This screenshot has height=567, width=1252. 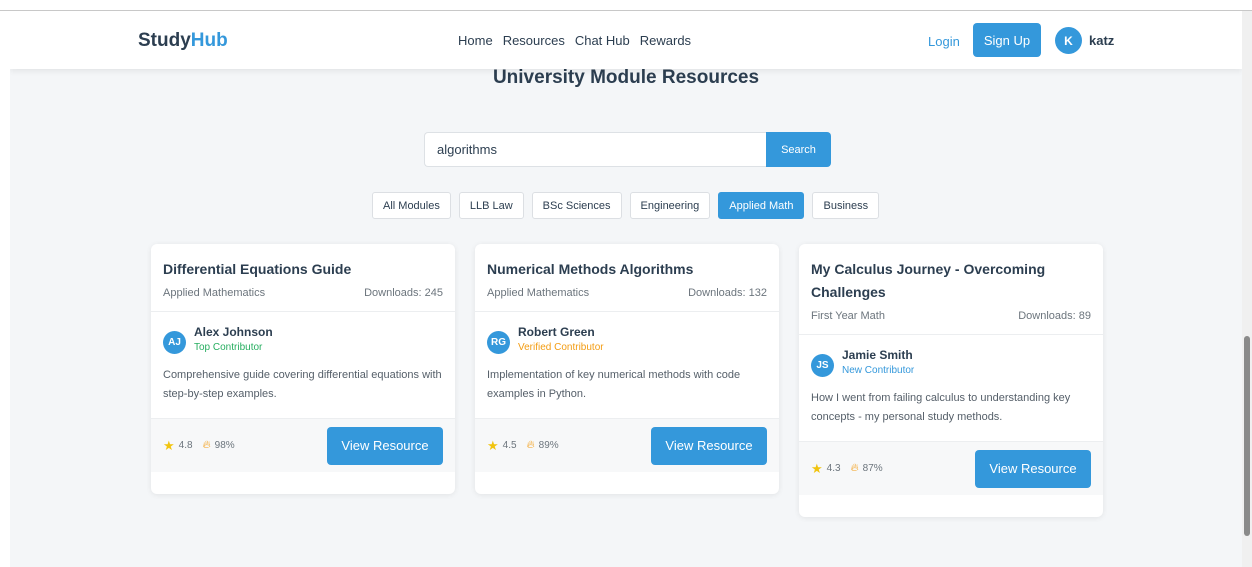 I want to click on card-downloads: Downloads: 132, so click(x=727, y=293).